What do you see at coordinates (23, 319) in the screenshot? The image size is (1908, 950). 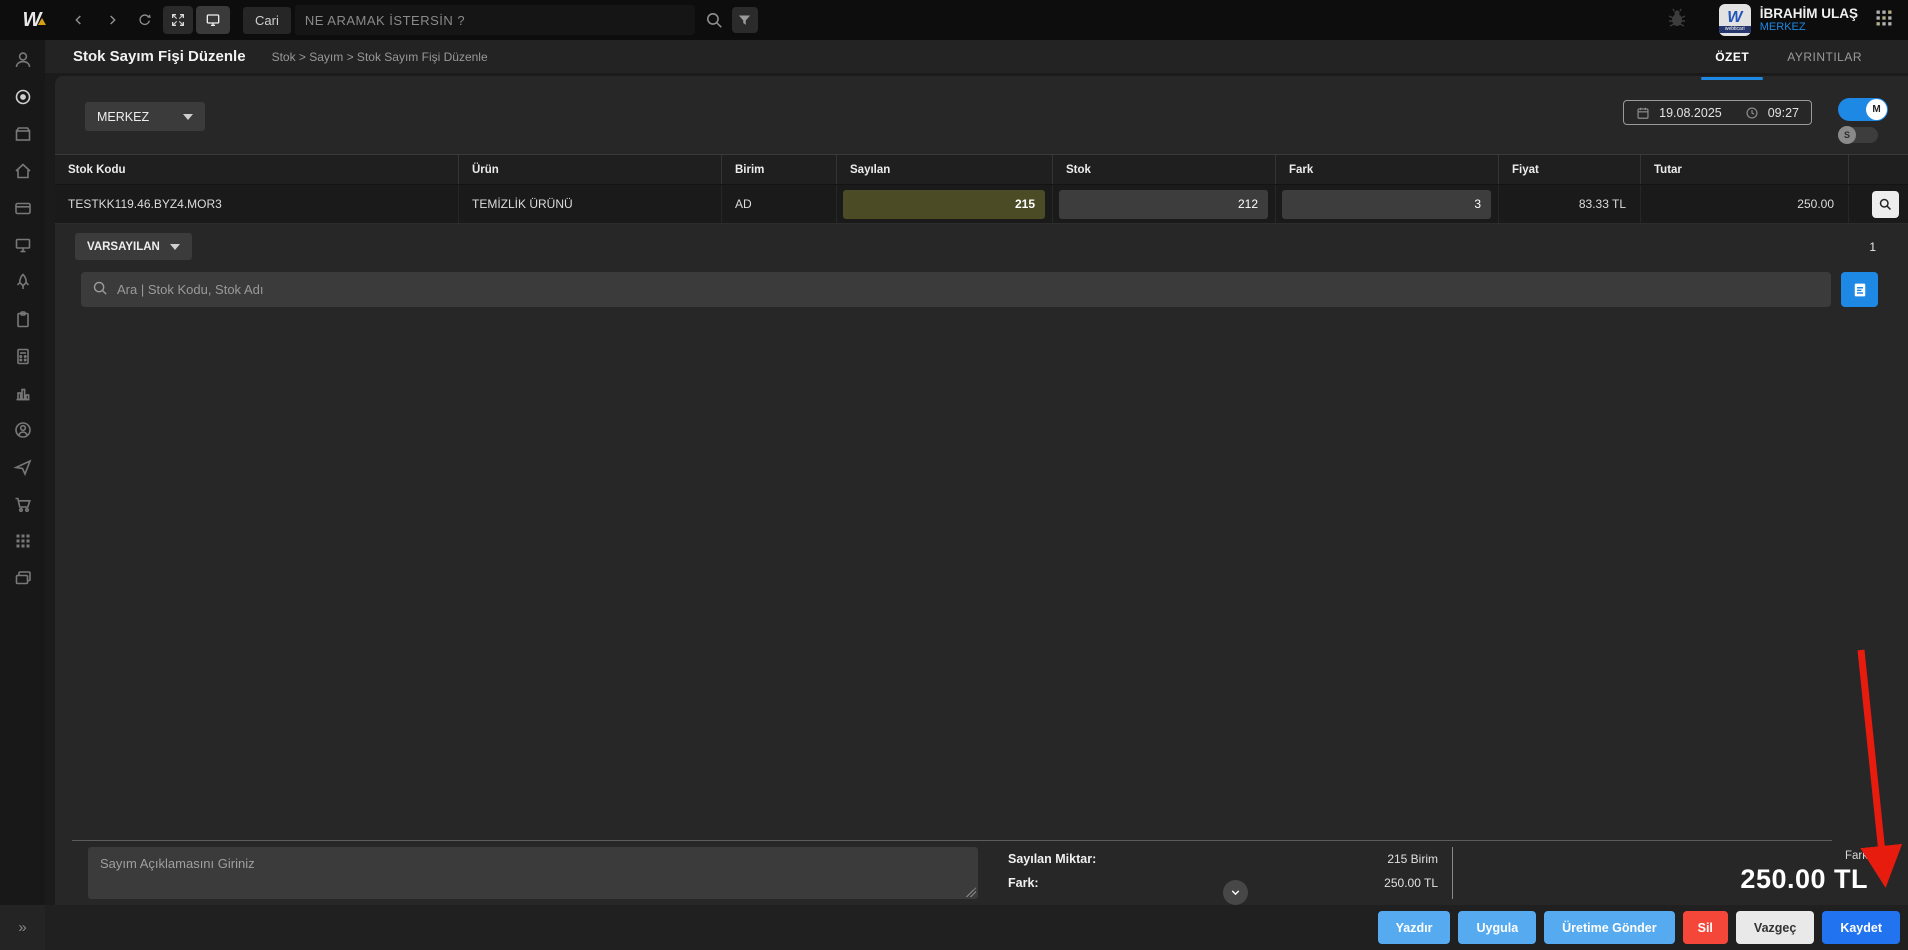 I see `clipboard-icon` at bounding box center [23, 319].